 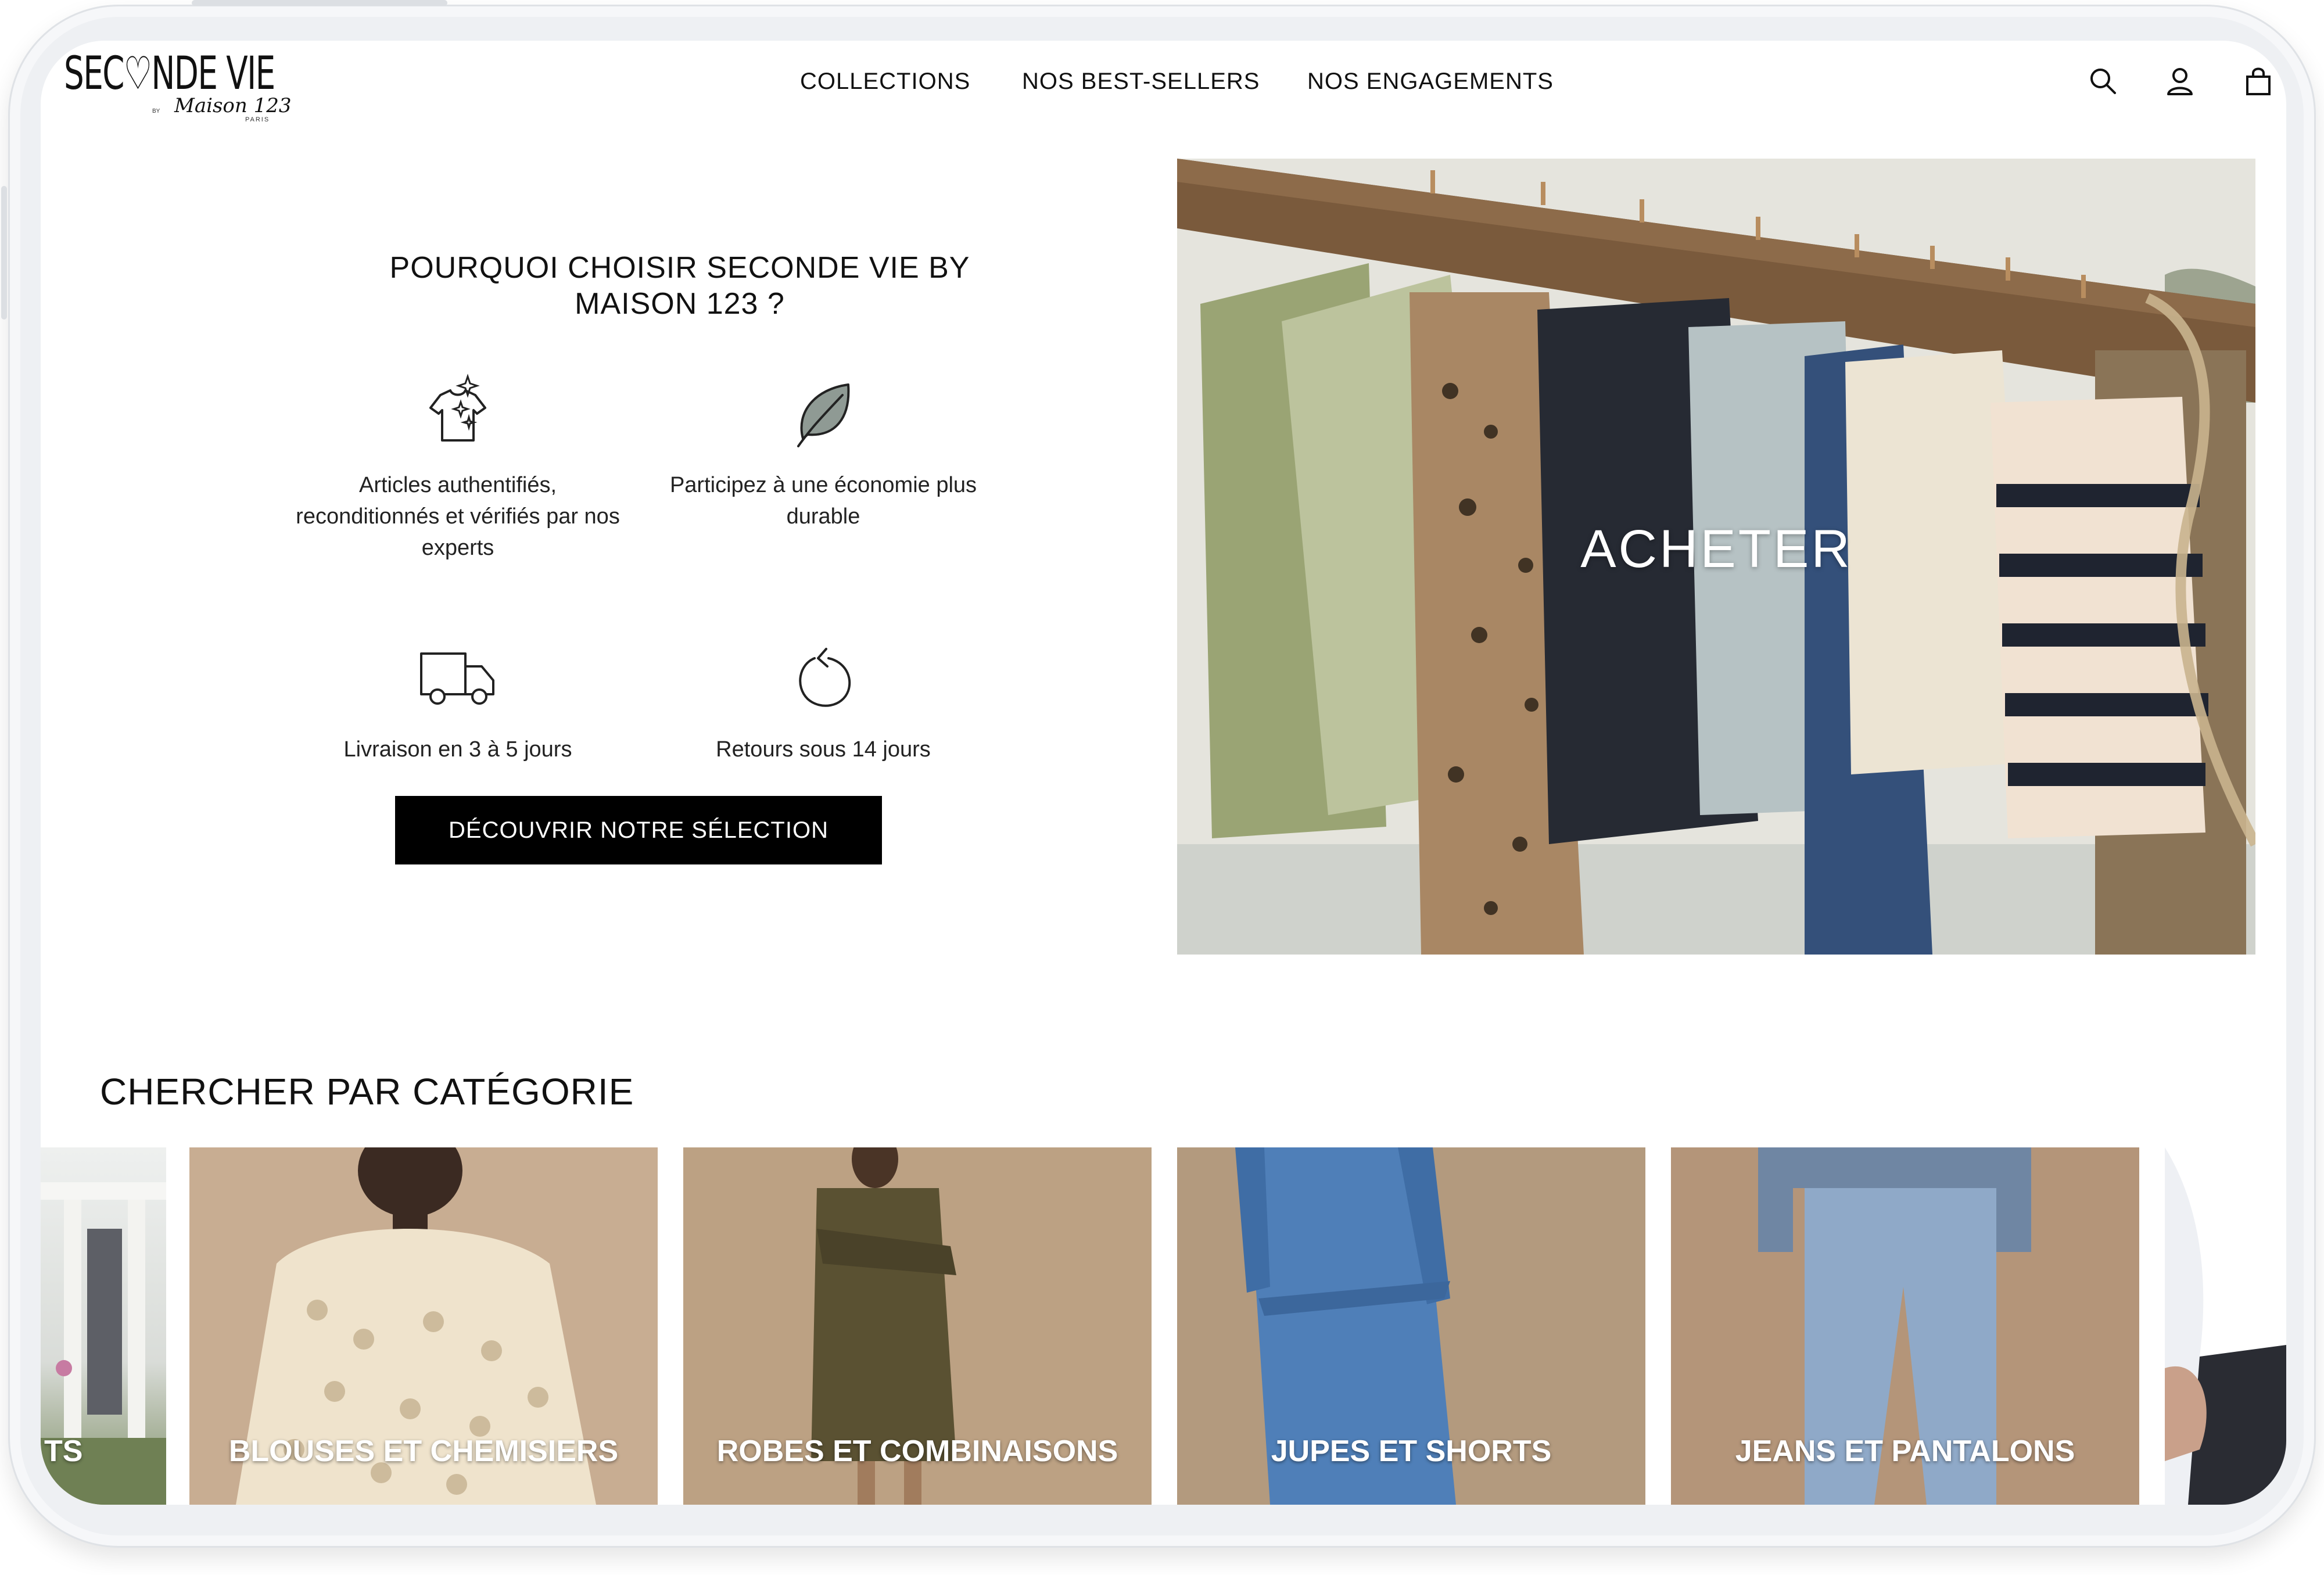 What do you see at coordinates (679, 268) in the screenshot?
I see `why-title-line-1: POURQUOI CHOISIR SECONDE VIE BY` at bounding box center [679, 268].